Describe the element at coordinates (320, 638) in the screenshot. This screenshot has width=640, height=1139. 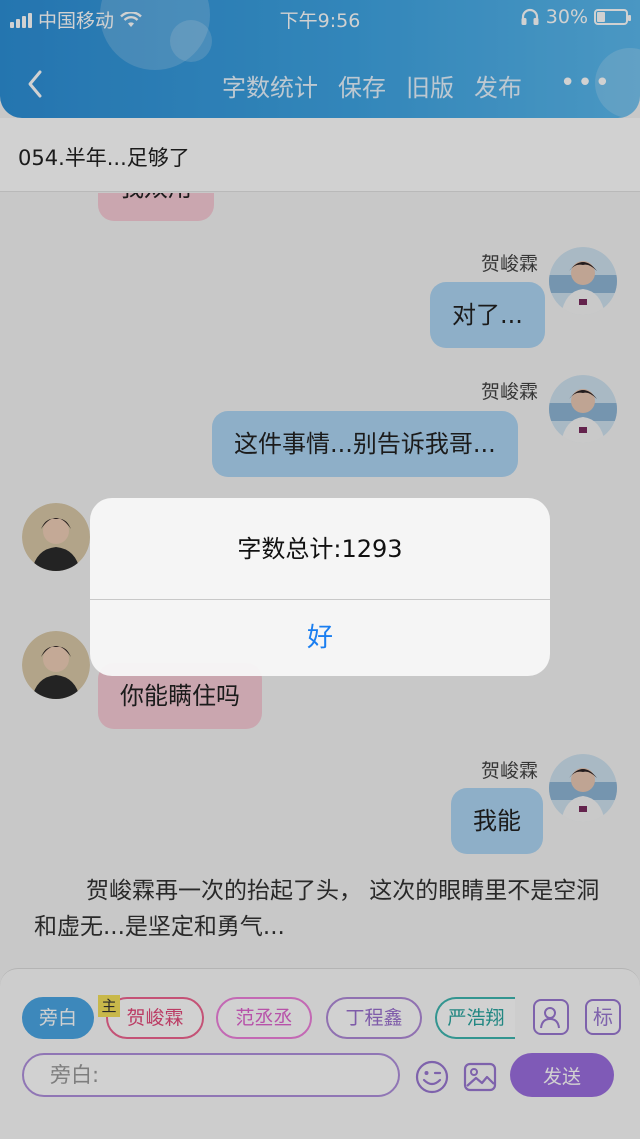
I see `alert-ok-button: 好` at that location.